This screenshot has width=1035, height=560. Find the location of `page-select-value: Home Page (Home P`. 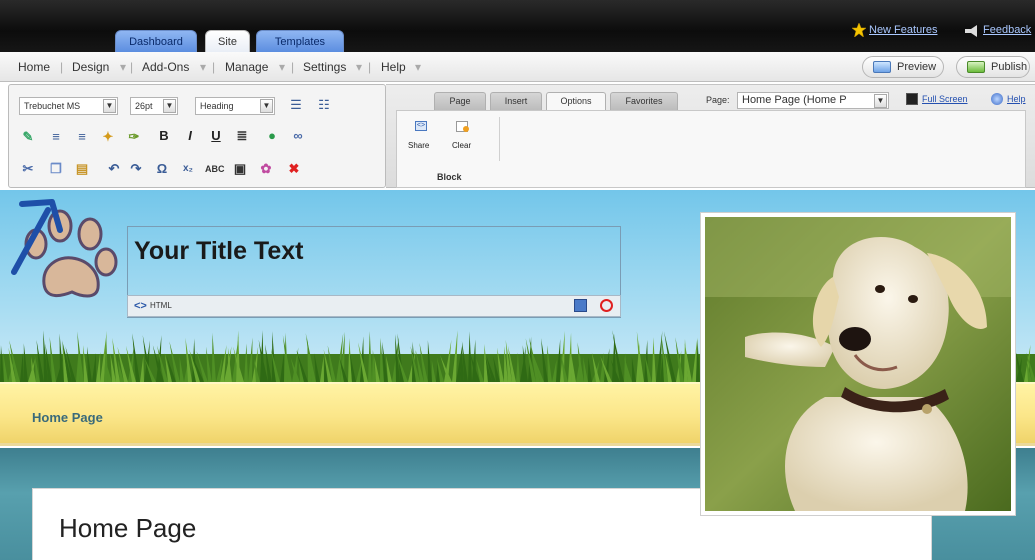

page-select-value: Home Page (Home P is located at coordinates (794, 100).